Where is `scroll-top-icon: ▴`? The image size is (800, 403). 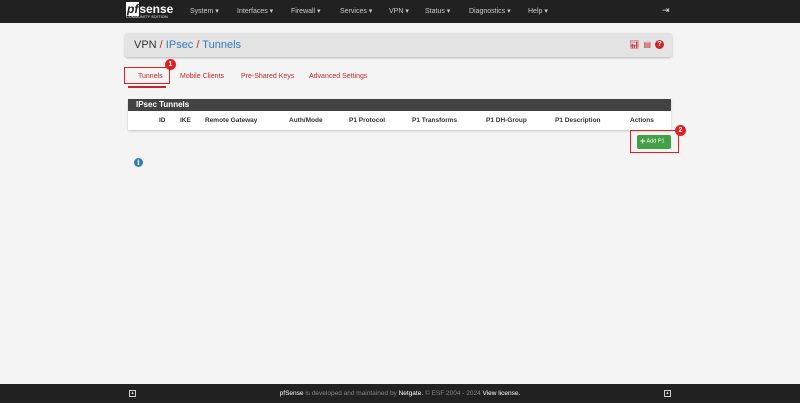 scroll-top-icon: ▴ is located at coordinates (132, 393).